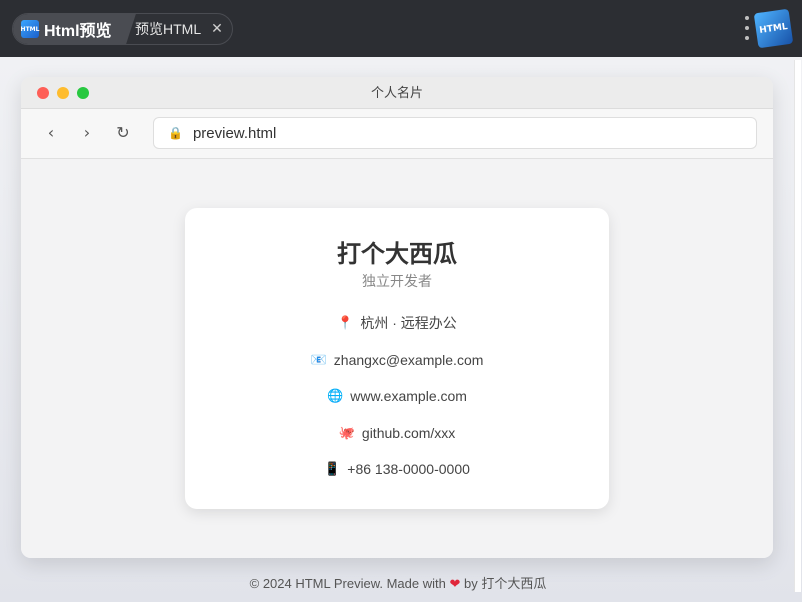 This screenshot has width=802, height=602. What do you see at coordinates (217, 29) in the screenshot?
I see `close-icon: ✕` at bounding box center [217, 29].